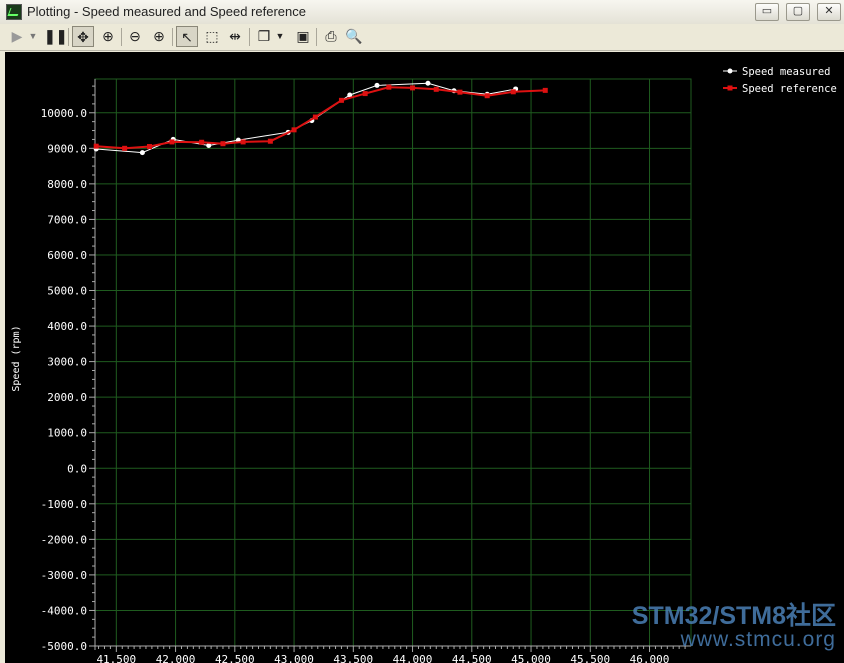 The height and width of the screenshot is (663, 844). I want to click on y-tick-label: -1000.0, so click(64, 504).